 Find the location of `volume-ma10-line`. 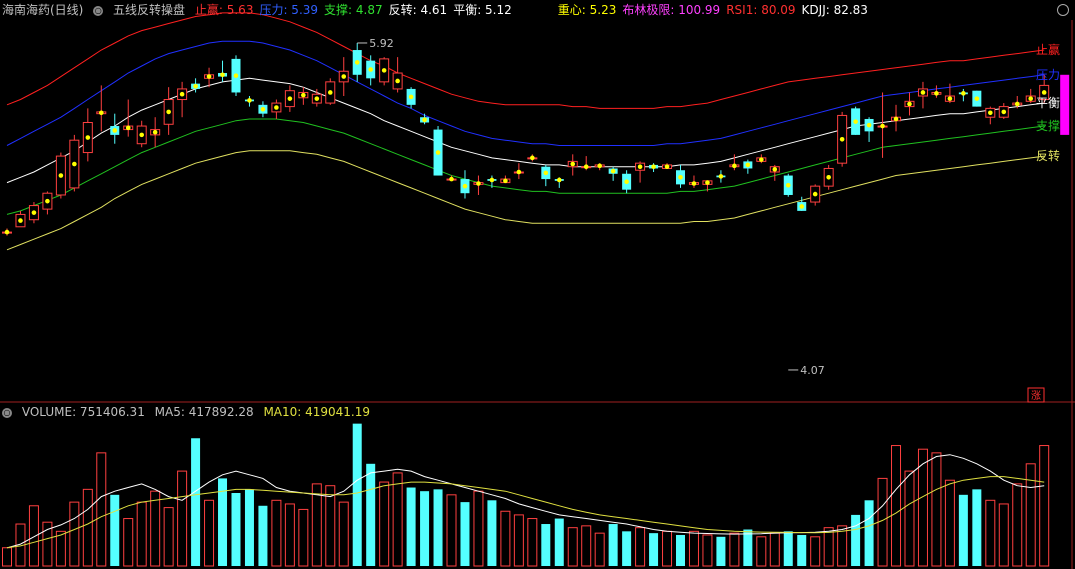

volume-ma10-line is located at coordinates (525, 512).